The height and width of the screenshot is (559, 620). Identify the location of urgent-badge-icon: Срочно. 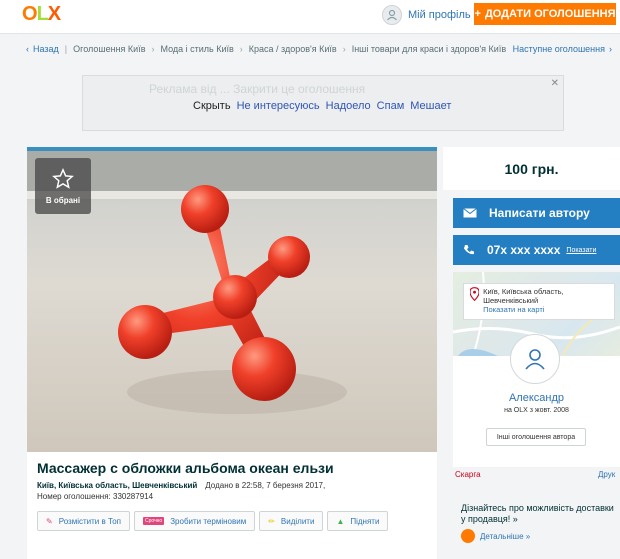
(154, 521).